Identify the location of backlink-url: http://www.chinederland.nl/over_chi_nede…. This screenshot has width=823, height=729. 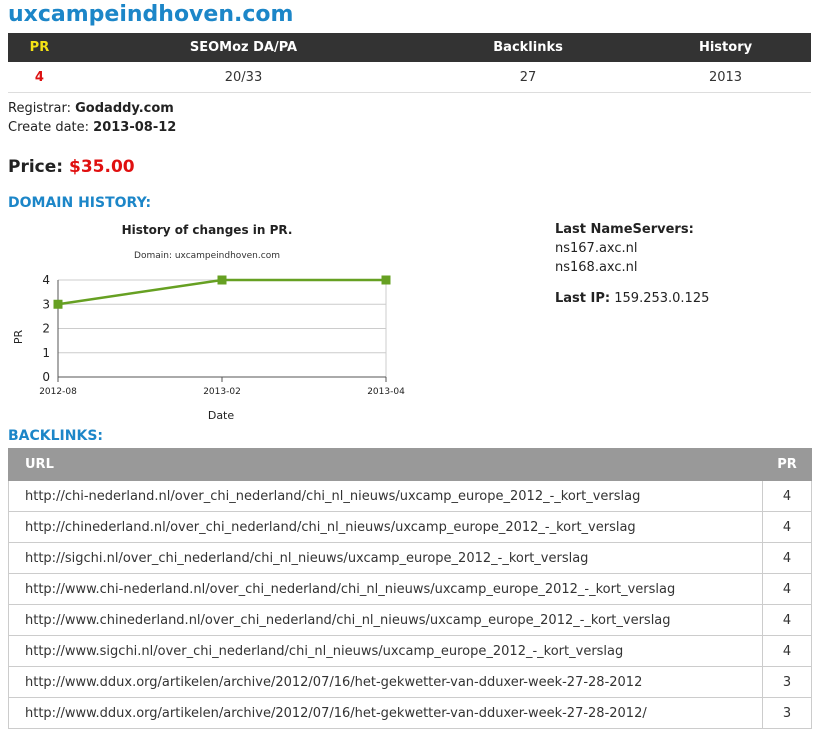
(385, 620).